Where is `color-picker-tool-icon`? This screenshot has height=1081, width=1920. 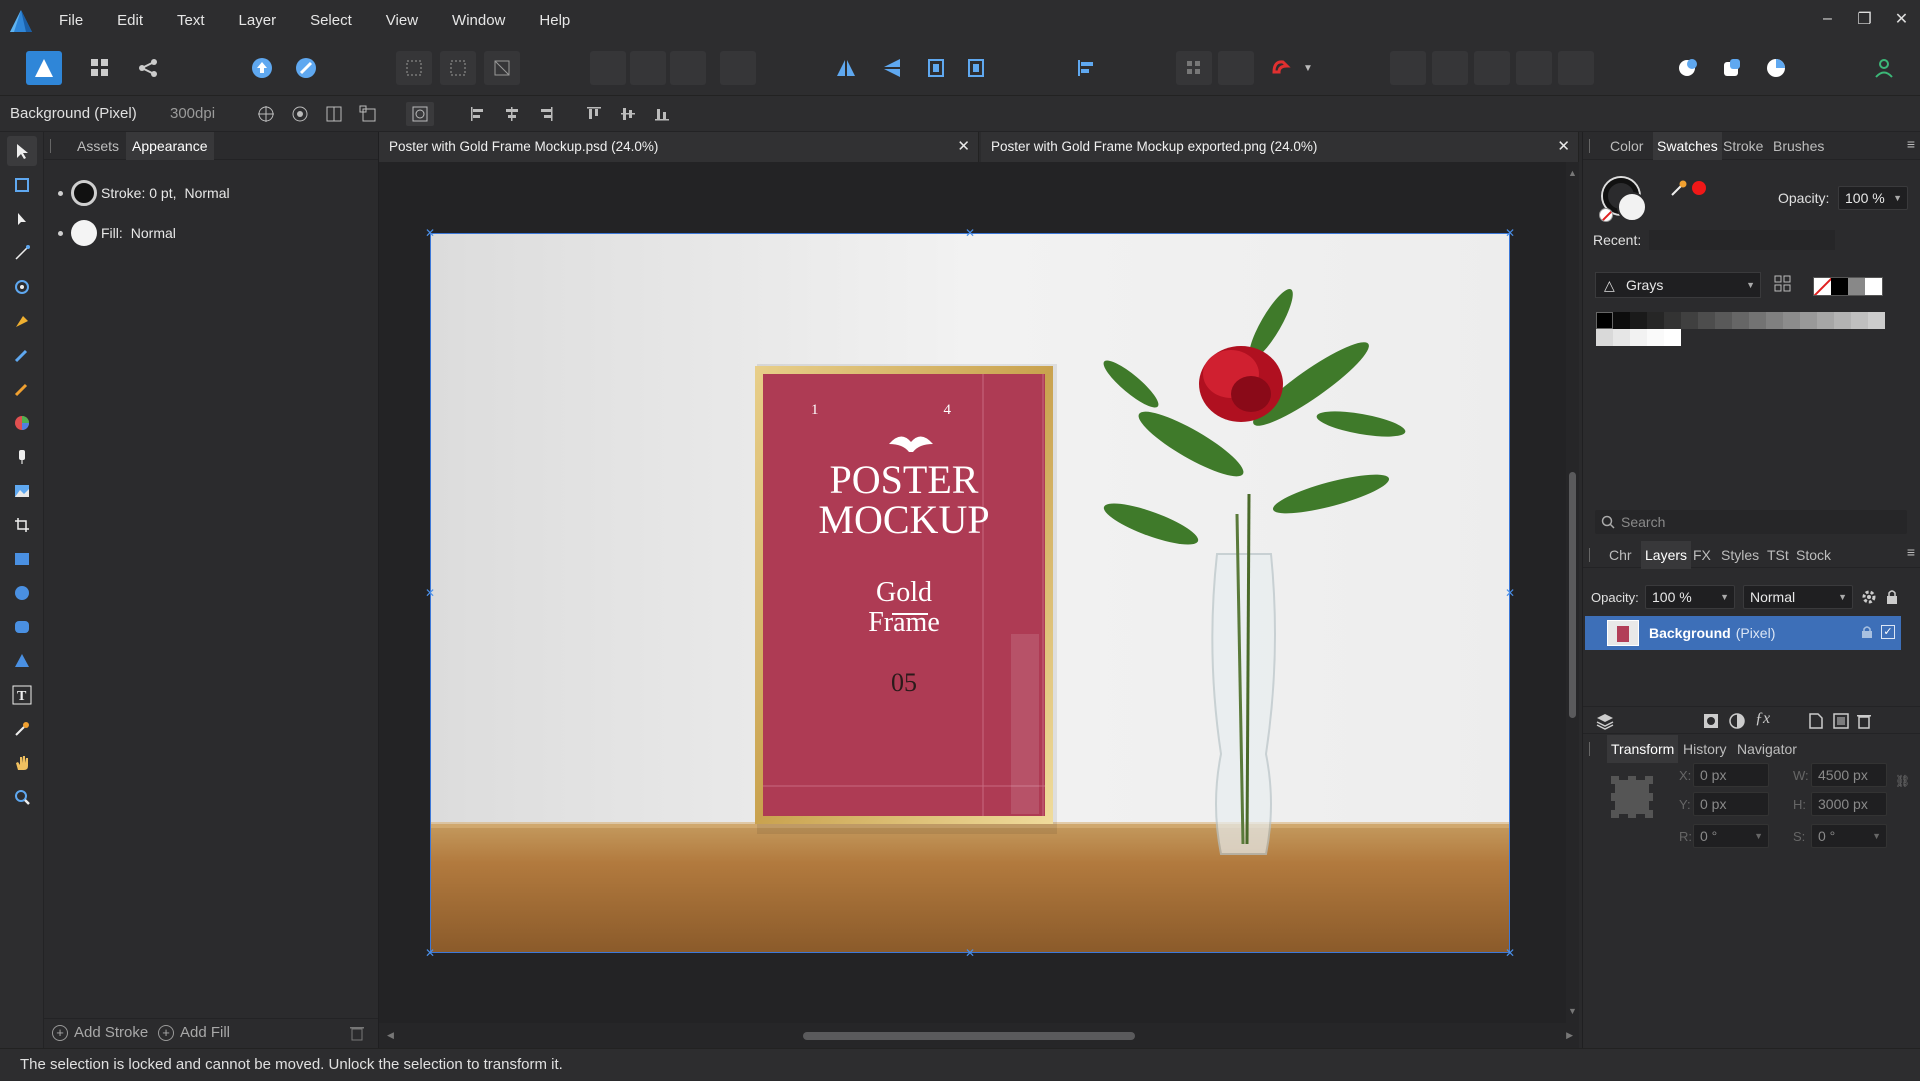
color-picker-tool-icon is located at coordinates (22, 729).